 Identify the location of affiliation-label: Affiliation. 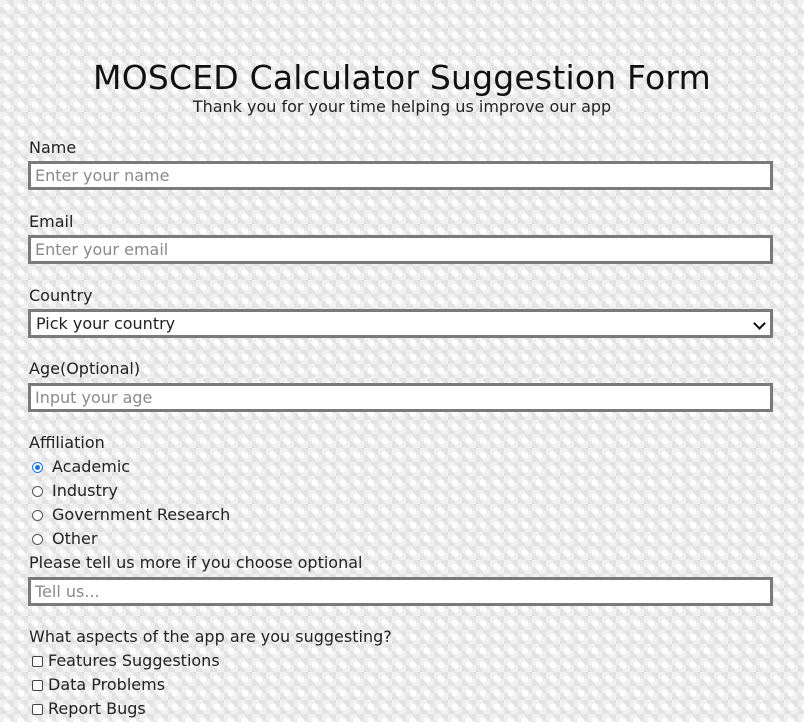
(67, 442).